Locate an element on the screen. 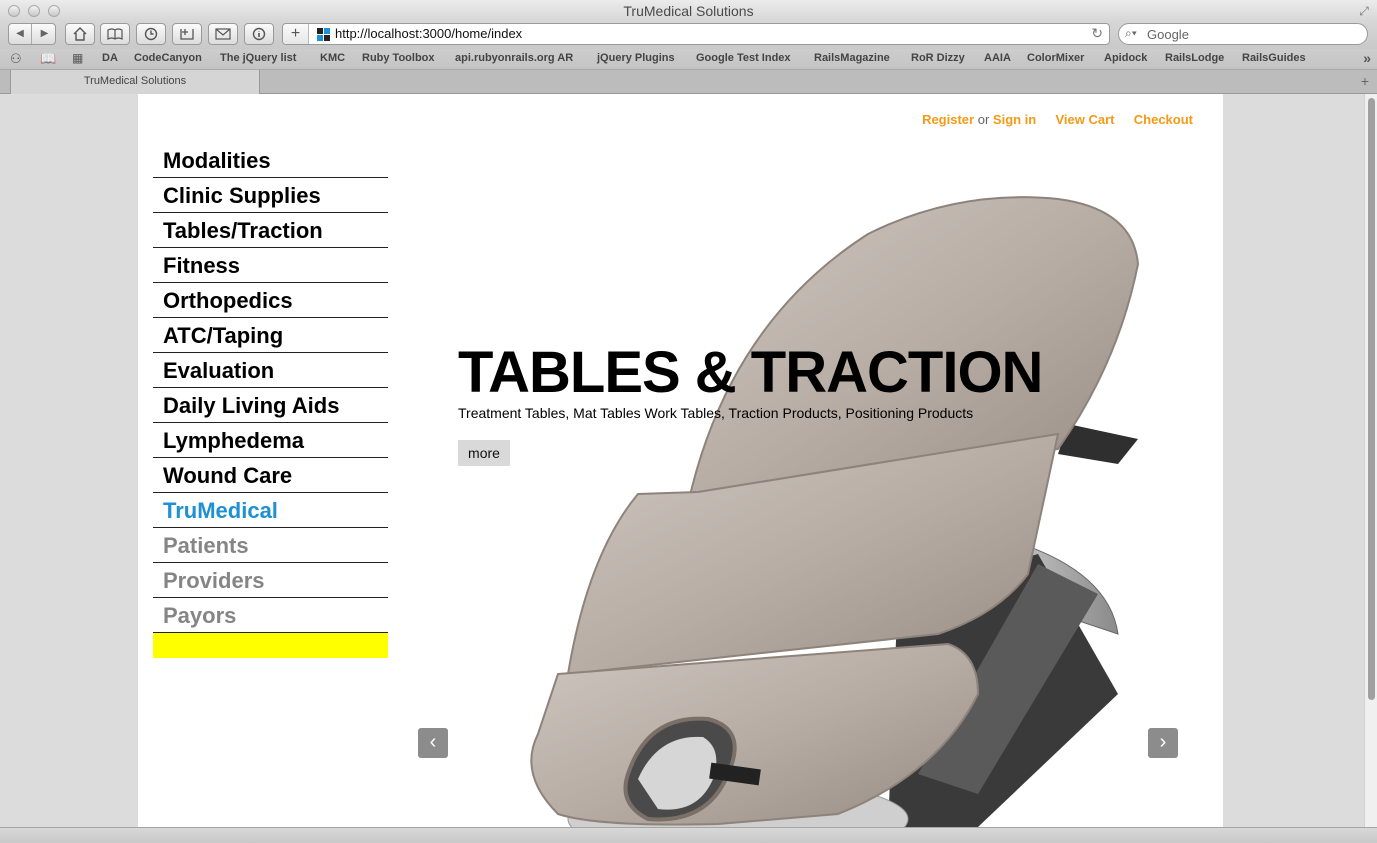  history-button is located at coordinates (151, 34).